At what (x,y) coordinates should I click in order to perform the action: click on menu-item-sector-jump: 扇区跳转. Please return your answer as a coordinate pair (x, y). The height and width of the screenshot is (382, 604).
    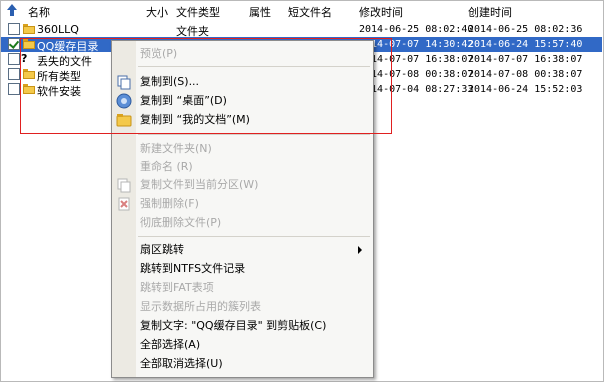
    Looking at the image, I should click on (162, 250).